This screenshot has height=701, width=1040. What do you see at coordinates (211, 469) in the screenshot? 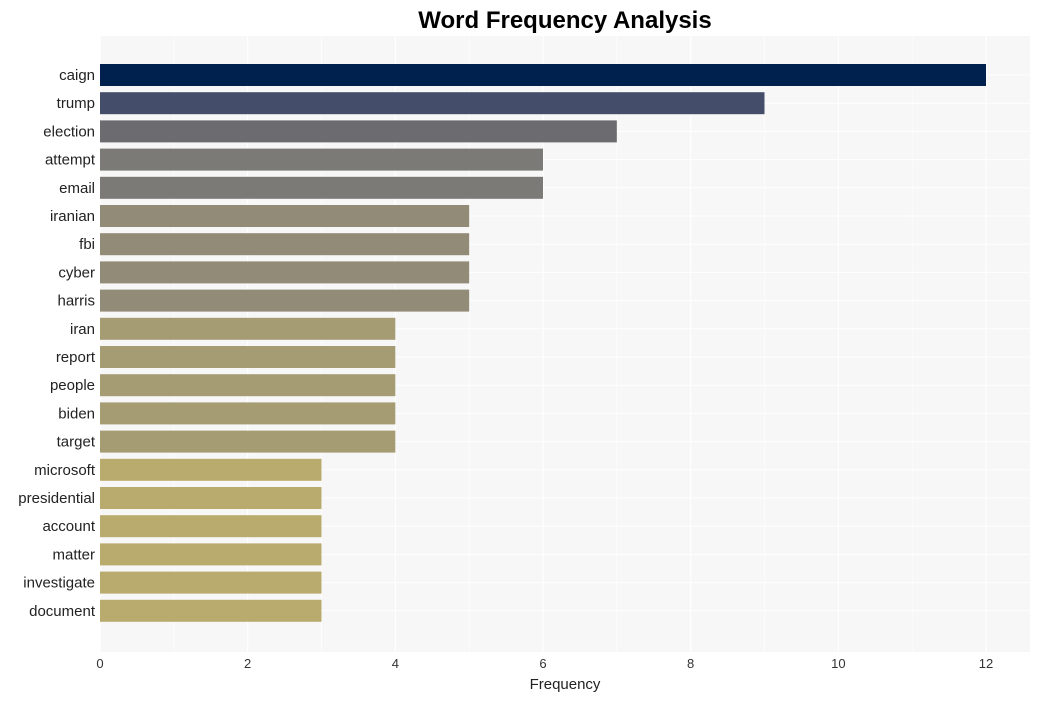
I see `bar-microsoft` at bounding box center [211, 469].